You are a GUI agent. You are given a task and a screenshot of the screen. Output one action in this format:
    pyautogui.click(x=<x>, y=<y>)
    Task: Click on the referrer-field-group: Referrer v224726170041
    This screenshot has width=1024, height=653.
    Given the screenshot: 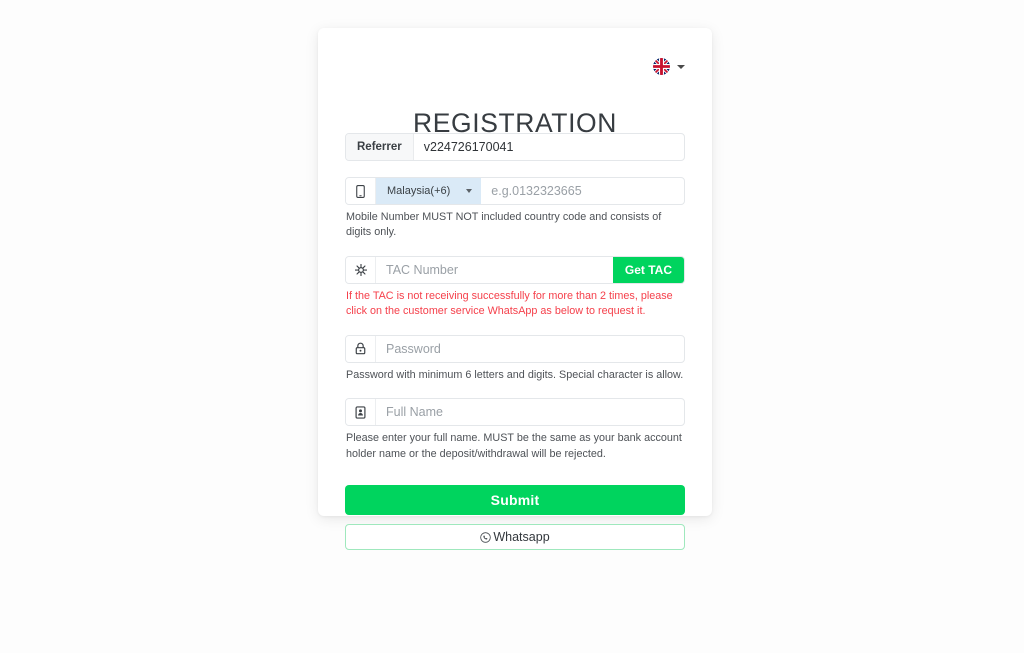 What is the action you would take?
    pyautogui.click(x=515, y=147)
    